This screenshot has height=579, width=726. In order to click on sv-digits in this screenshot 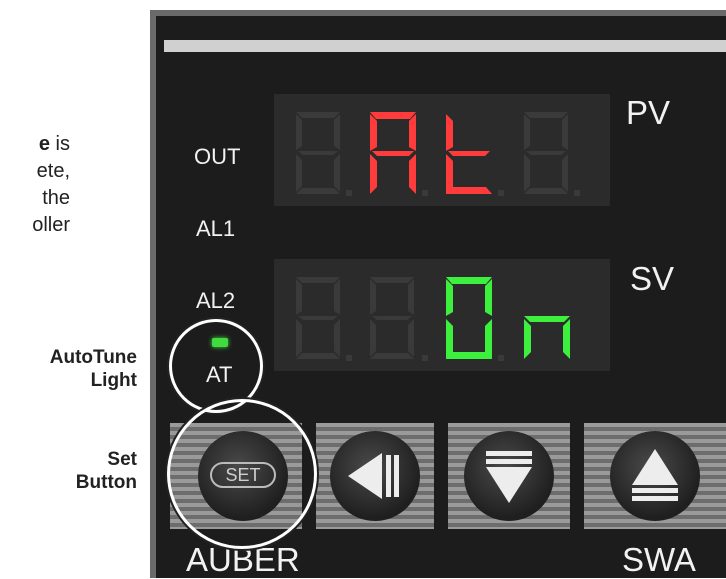, I will do `click(433, 319)`.